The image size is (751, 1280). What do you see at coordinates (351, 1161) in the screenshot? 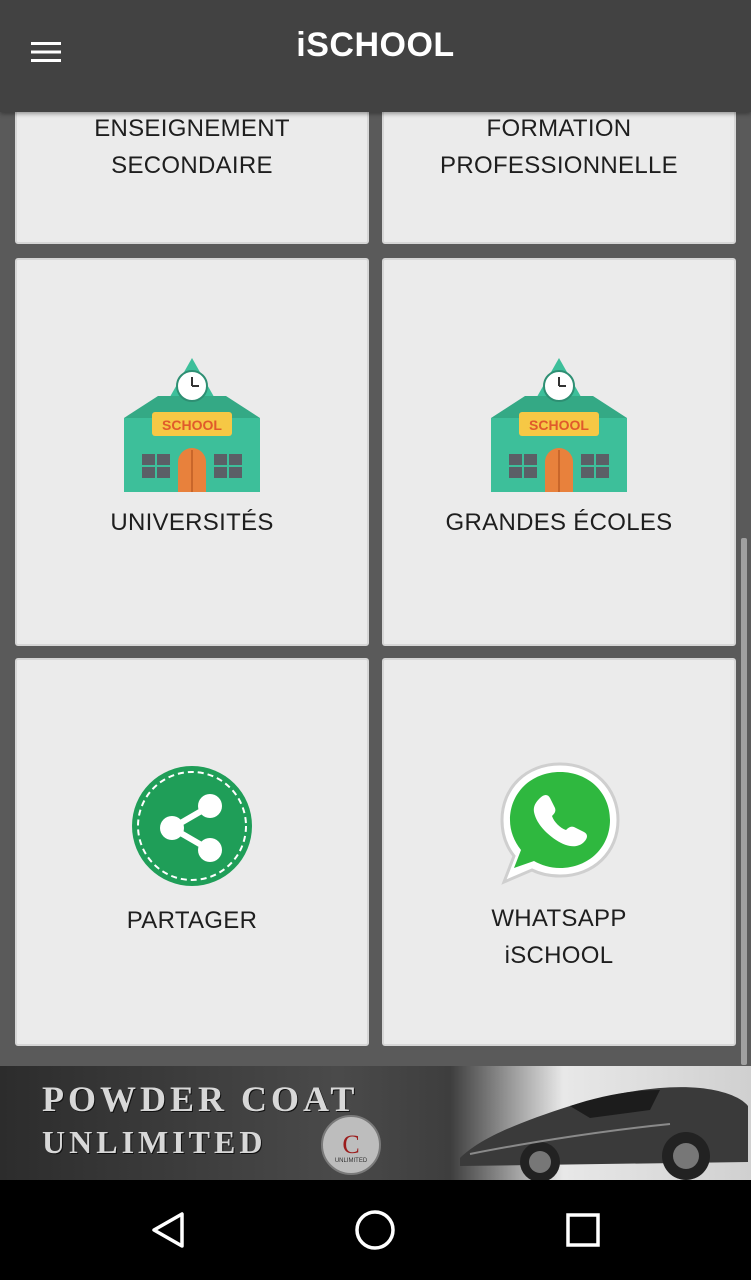
I see `svg-text: UNLIMITED` at bounding box center [351, 1161].